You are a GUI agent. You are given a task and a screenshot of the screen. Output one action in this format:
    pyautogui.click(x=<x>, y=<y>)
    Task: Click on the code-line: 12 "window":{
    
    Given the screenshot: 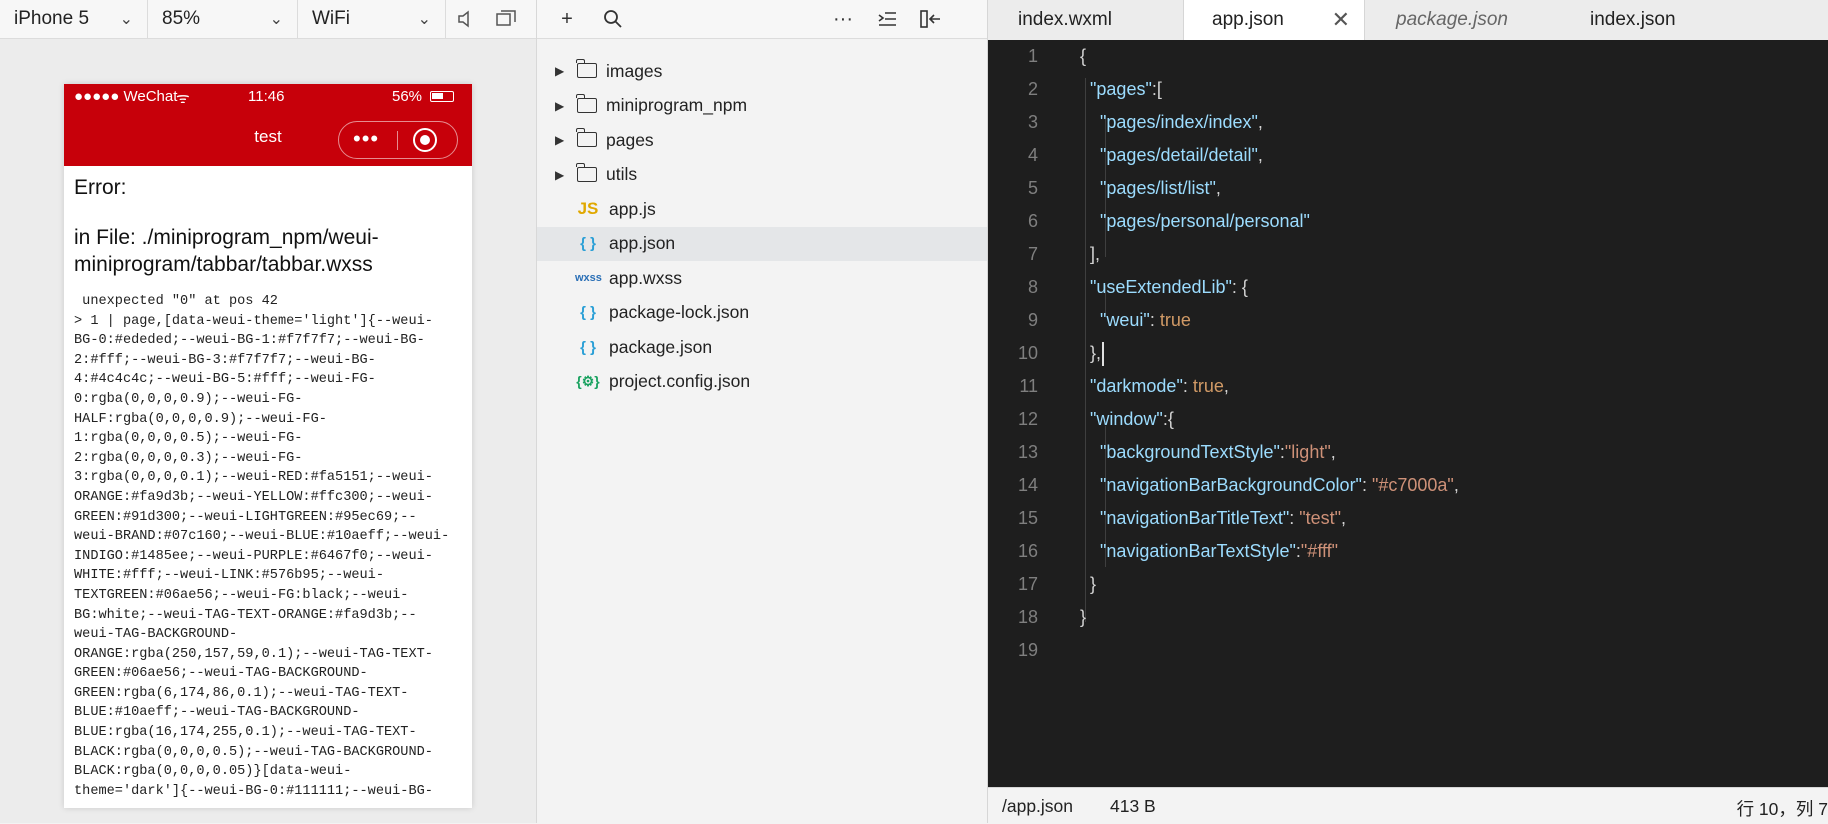 What is the action you would take?
    pyautogui.click(x=1408, y=419)
    